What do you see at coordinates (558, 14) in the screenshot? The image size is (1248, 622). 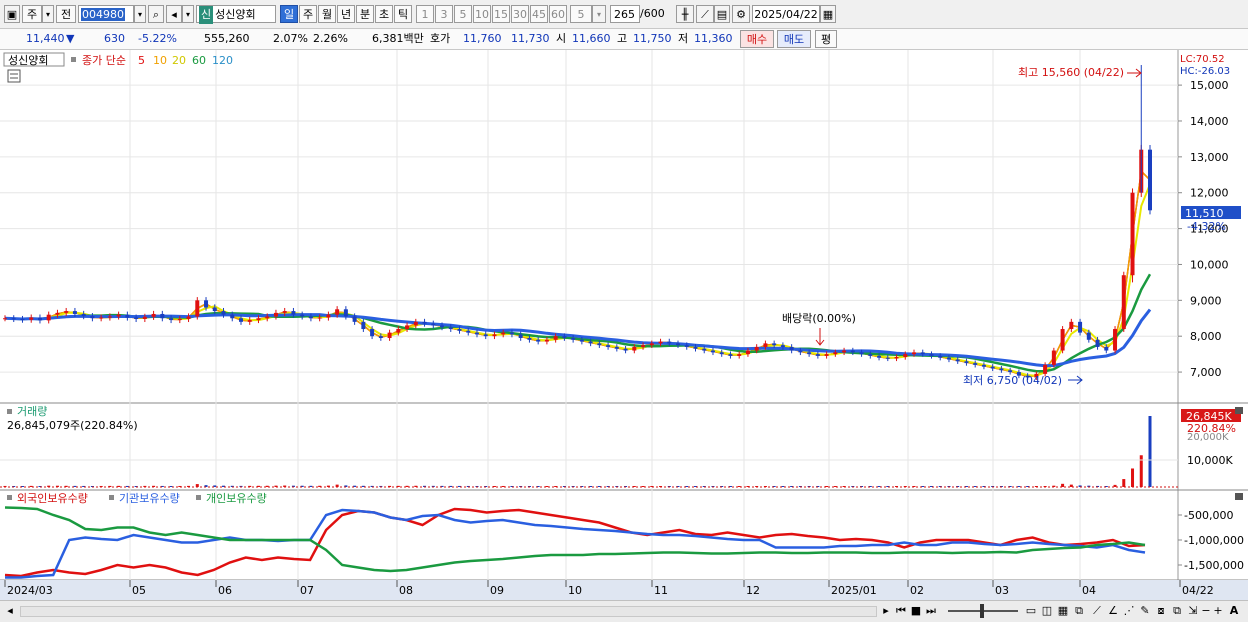 I see `interval-60: 60` at bounding box center [558, 14].